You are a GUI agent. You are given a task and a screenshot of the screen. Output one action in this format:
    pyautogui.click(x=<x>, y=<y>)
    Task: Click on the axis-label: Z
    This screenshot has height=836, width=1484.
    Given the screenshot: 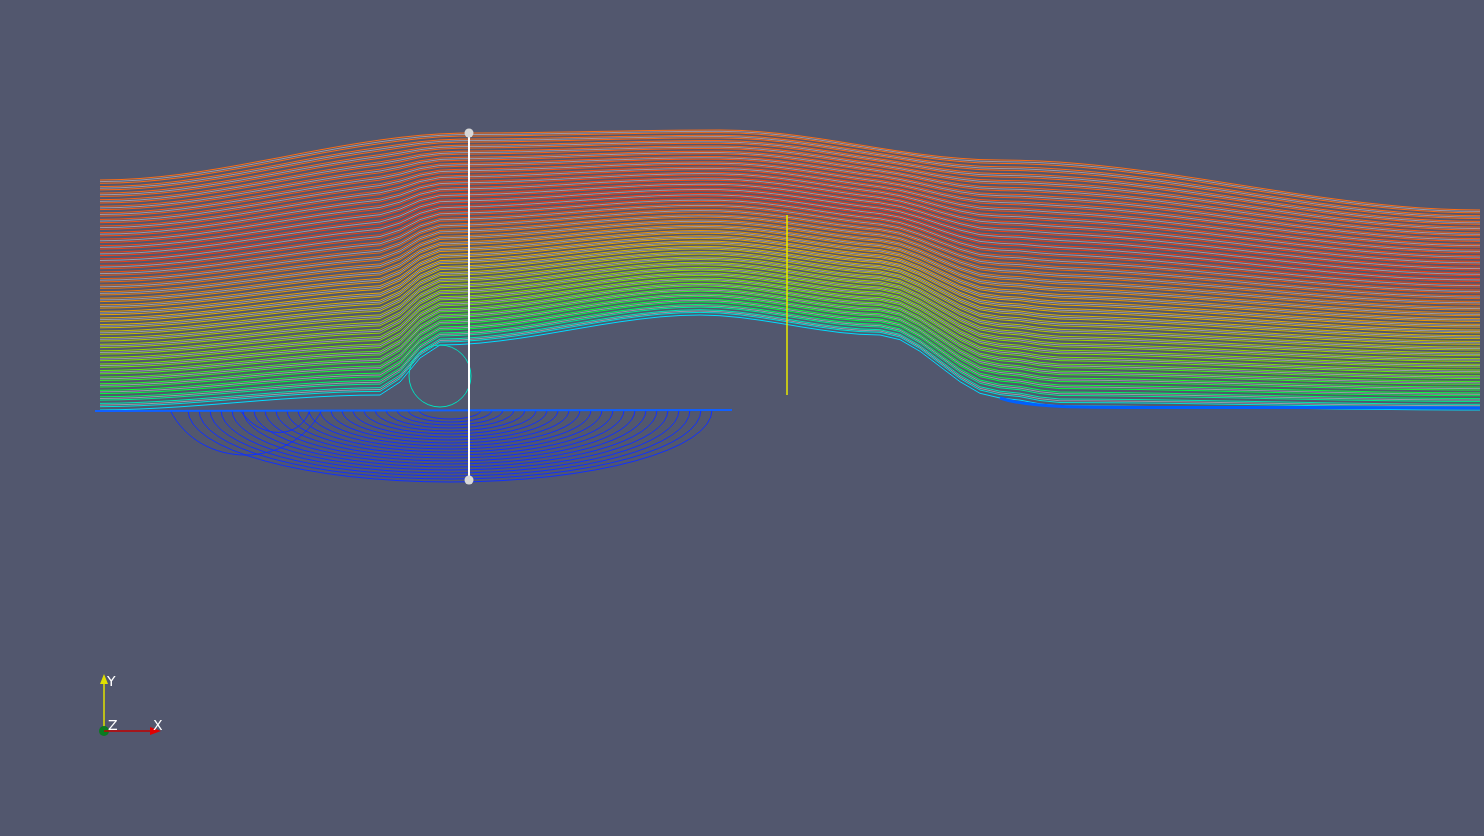 What is the action you would take?
    pyautogui.click(x=113, y=725)
    